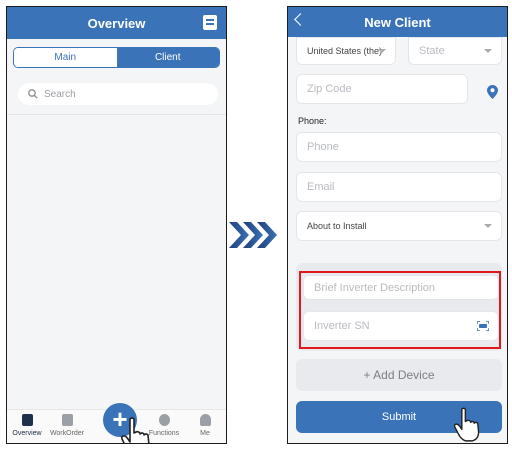 The height and width of the screenshot is (449, 512). What do you see at coordinates (27, 433) in the screenshot?
I see `tab-label: Overview` at bounding box center [27, 433].